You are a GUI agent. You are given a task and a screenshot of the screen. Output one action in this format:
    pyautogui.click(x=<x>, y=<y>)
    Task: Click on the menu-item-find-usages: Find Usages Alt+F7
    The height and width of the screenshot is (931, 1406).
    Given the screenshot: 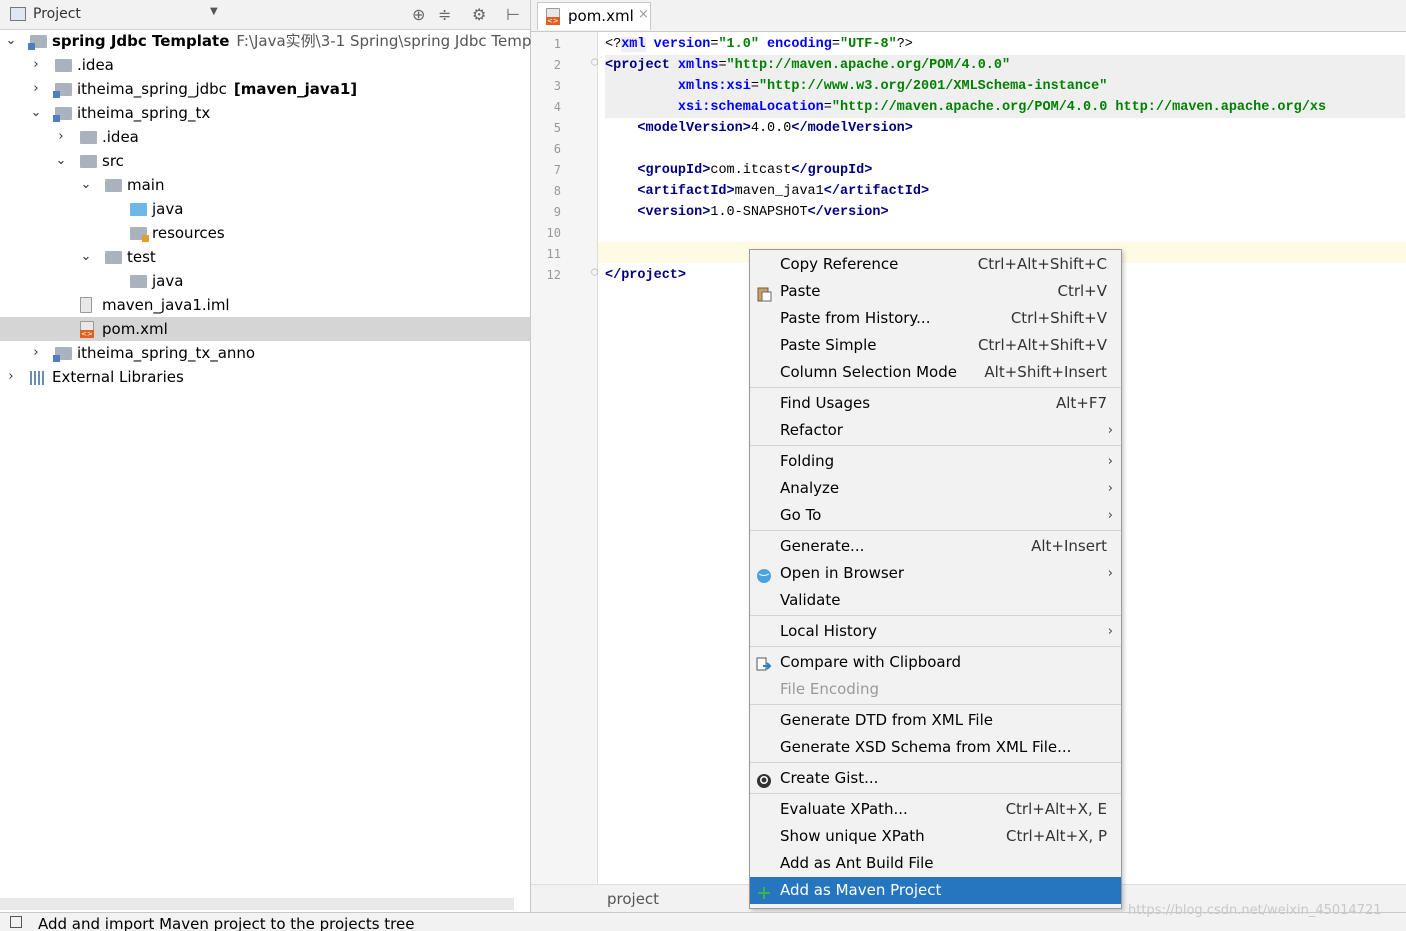 What is the action you would take?
    pyautogui.click(x=935, y=403)
    